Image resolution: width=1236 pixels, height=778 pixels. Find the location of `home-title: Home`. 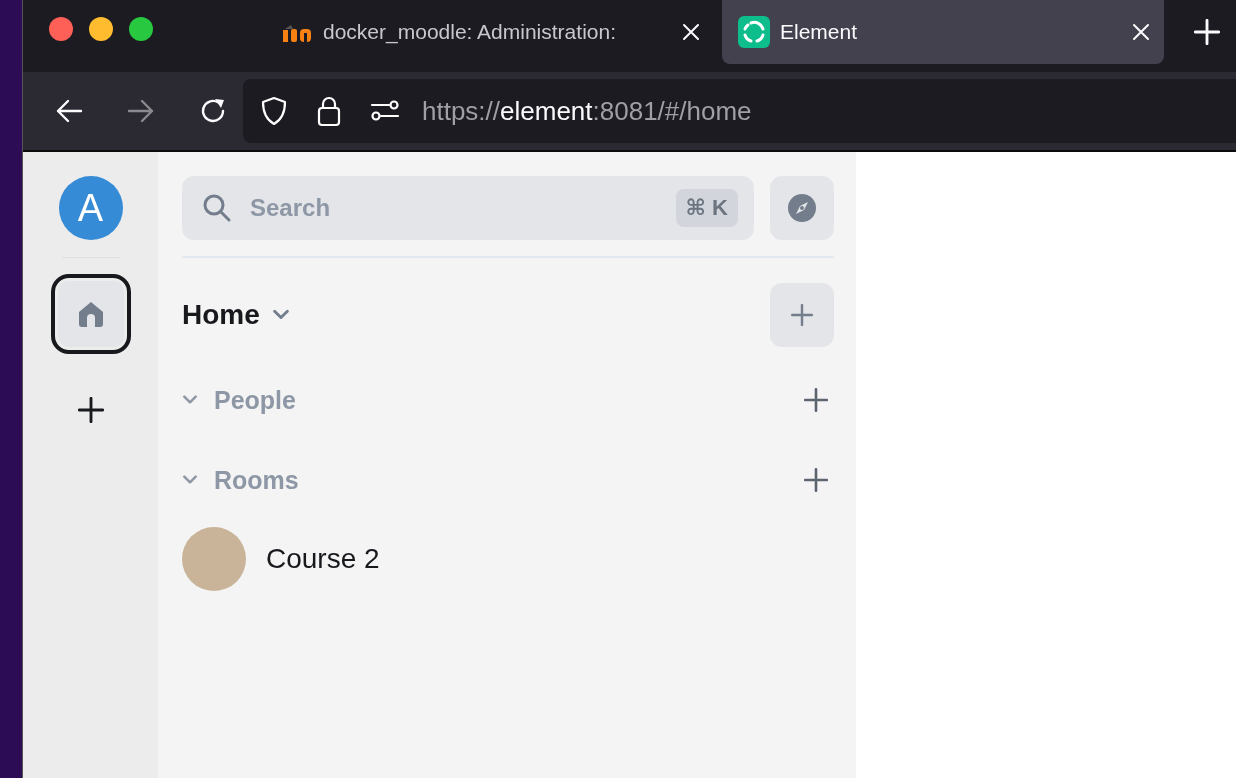

home-title: Home is located at coordinates (221, 315).